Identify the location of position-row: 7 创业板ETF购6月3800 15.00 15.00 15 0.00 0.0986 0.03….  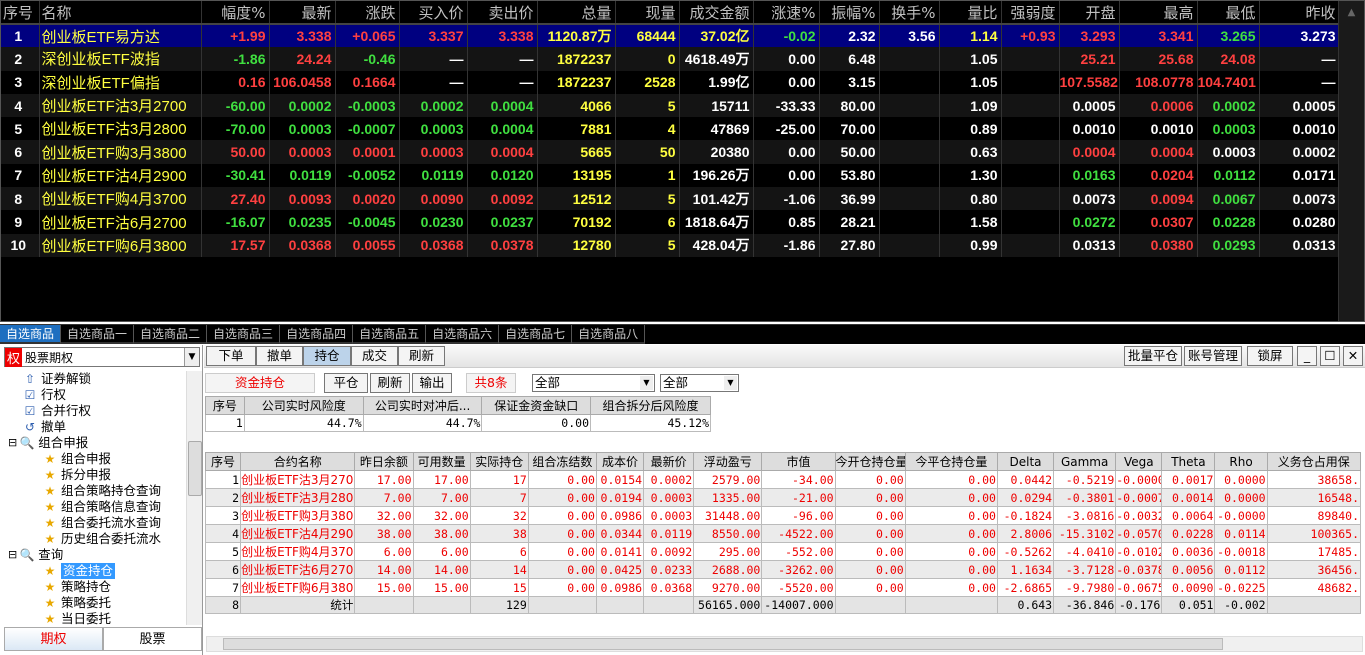
(783, 587).